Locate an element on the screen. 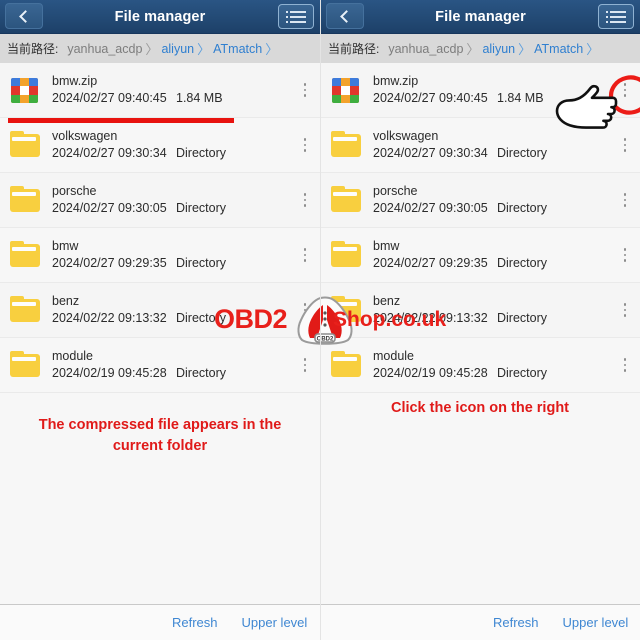  app-header-right: File manager is located at coordinates (480, 16).